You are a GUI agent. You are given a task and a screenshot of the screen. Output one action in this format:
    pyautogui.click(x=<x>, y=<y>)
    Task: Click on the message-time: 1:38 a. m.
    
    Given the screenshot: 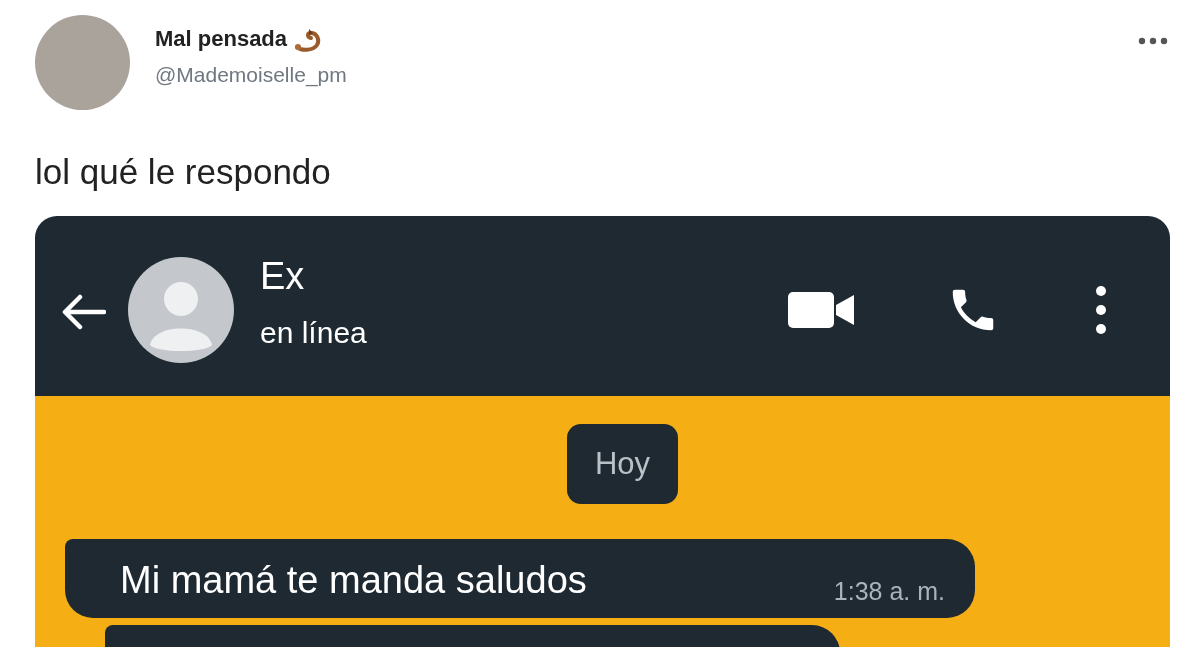 What is the action you would take?
    pyautogui.click(x=889, y=591)
    